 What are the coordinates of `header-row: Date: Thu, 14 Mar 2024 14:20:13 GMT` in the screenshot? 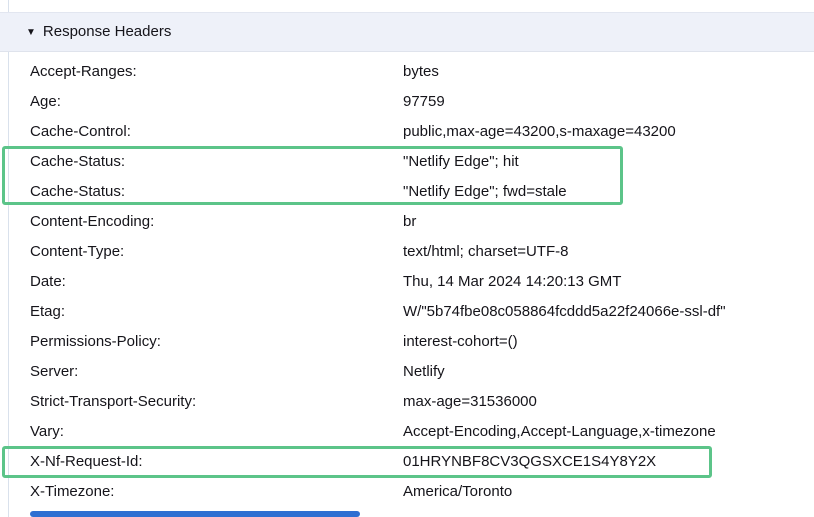 It's located at (407, 282).